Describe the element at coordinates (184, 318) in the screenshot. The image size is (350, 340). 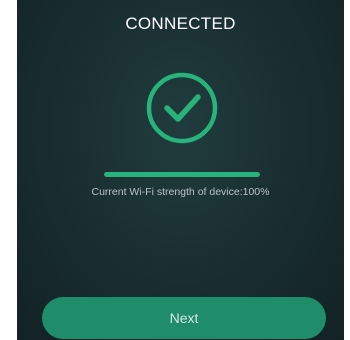
I see `next-button: Next` at that location.